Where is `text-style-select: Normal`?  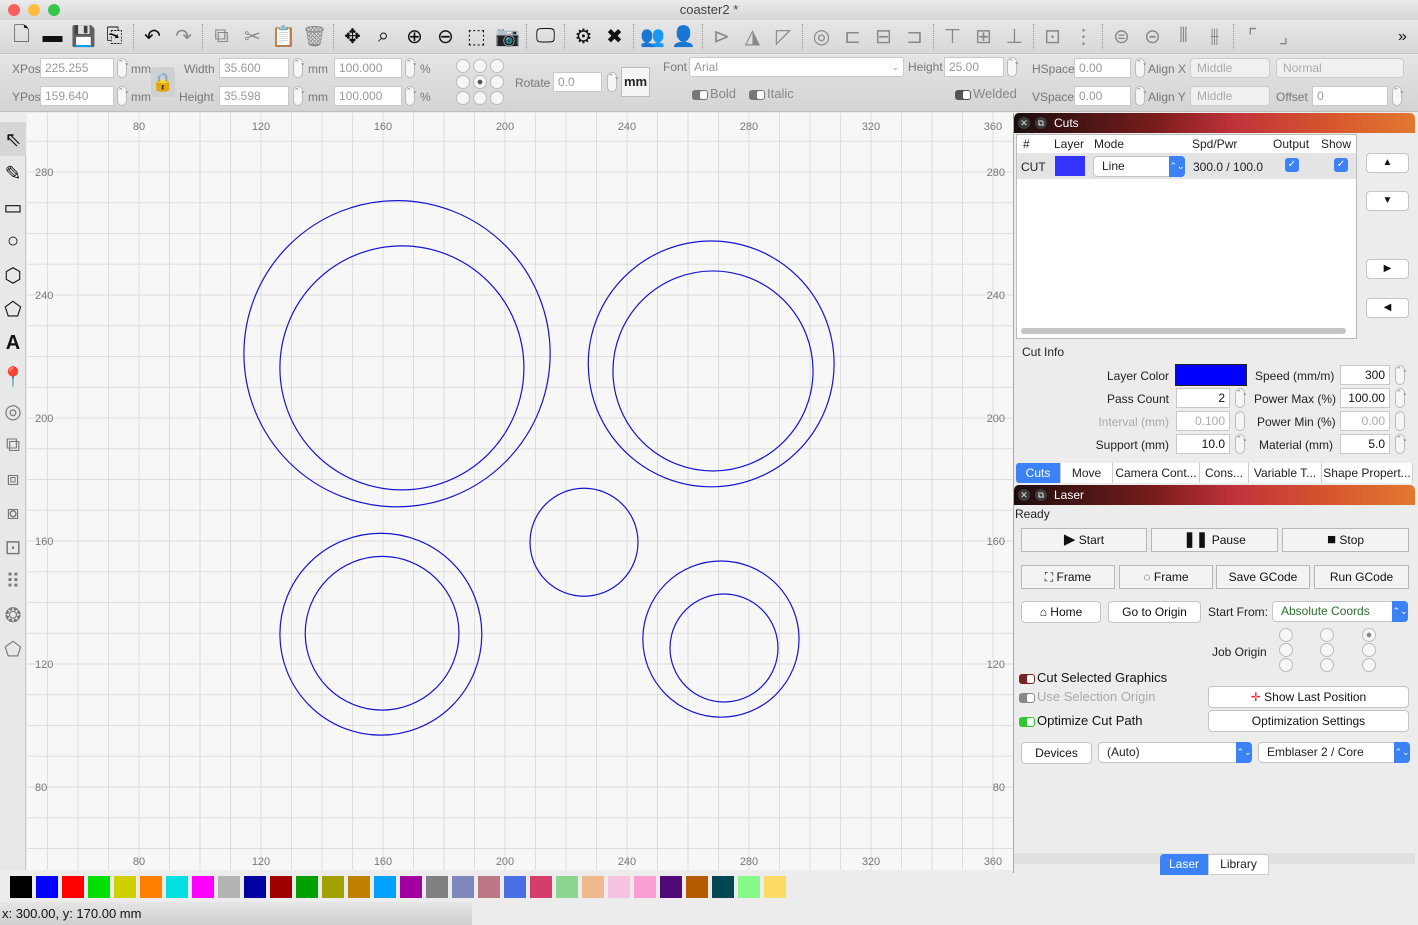 text-style-select: Normal is located at coordinates (1340, 68).